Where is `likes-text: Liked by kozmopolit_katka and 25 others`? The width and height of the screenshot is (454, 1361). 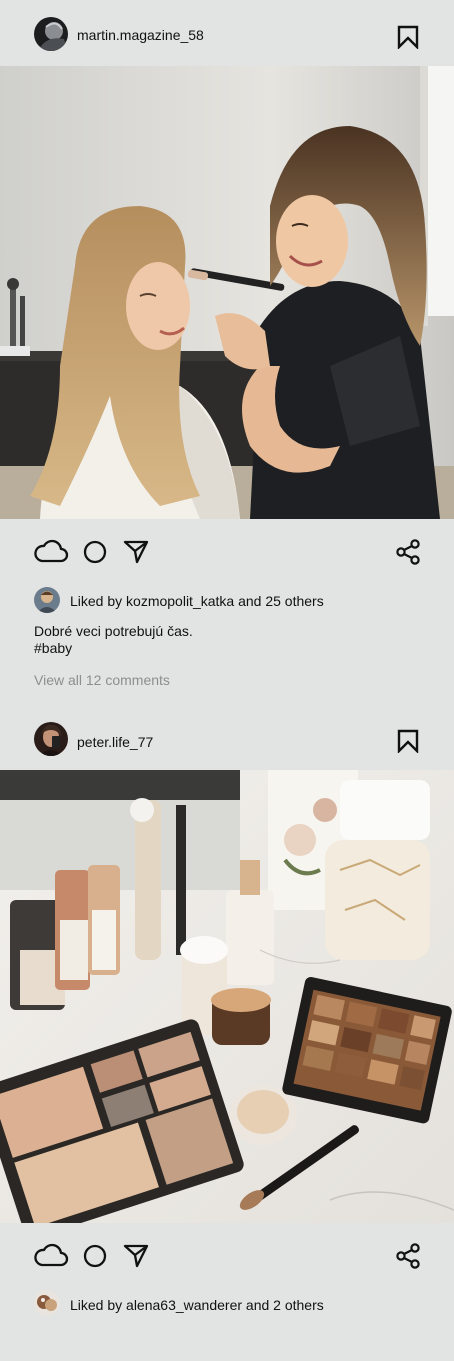 likes-text: Liked by kozmopolit_katka and 25 others is located at coordinates (197, 601).